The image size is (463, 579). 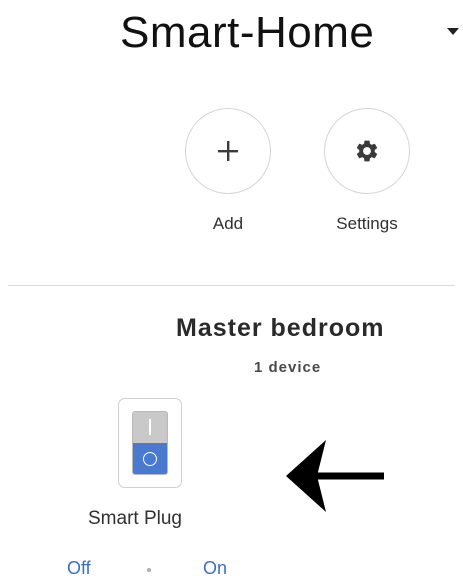 I want to click on add-label: Add, so click(x=228, y=223).